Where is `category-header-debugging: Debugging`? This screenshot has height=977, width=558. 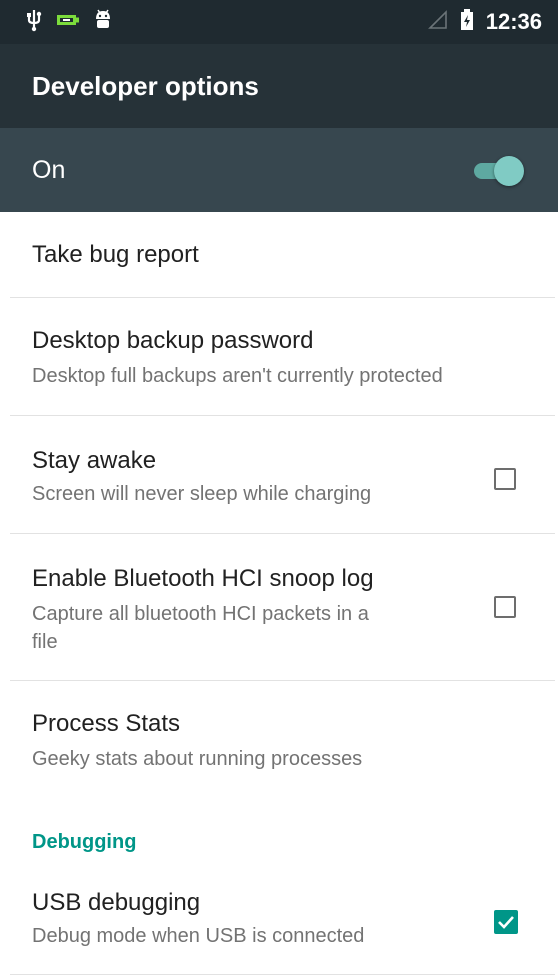
category-header-debugging: Debugging is located at coordinates (84, 842).